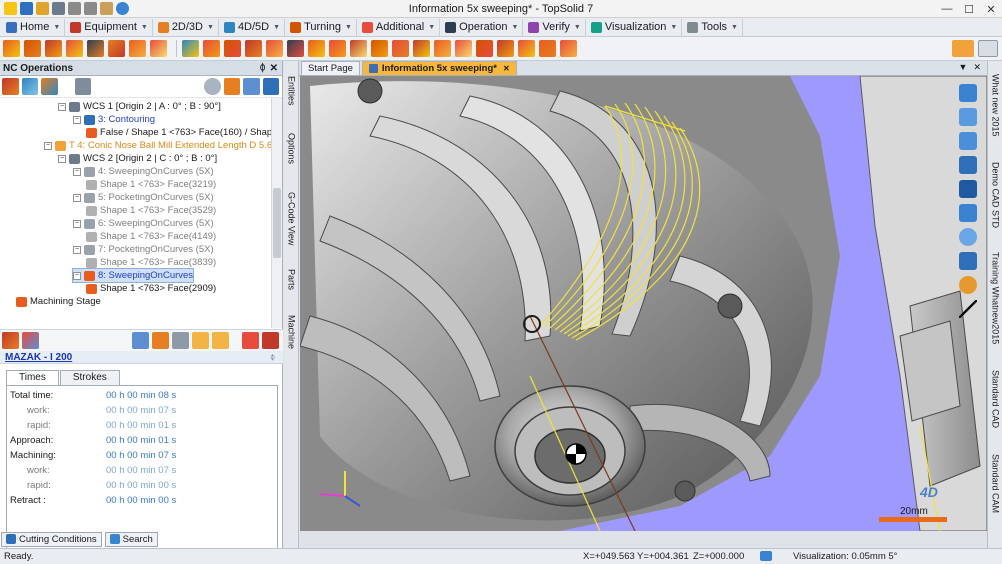 Image resolution: width=1002 pixels, height=564 pixels. What do you see at coordinates (277, 223) in the screenshot?
I see `scrollbar-thumb` at bounding box center [277, 223].